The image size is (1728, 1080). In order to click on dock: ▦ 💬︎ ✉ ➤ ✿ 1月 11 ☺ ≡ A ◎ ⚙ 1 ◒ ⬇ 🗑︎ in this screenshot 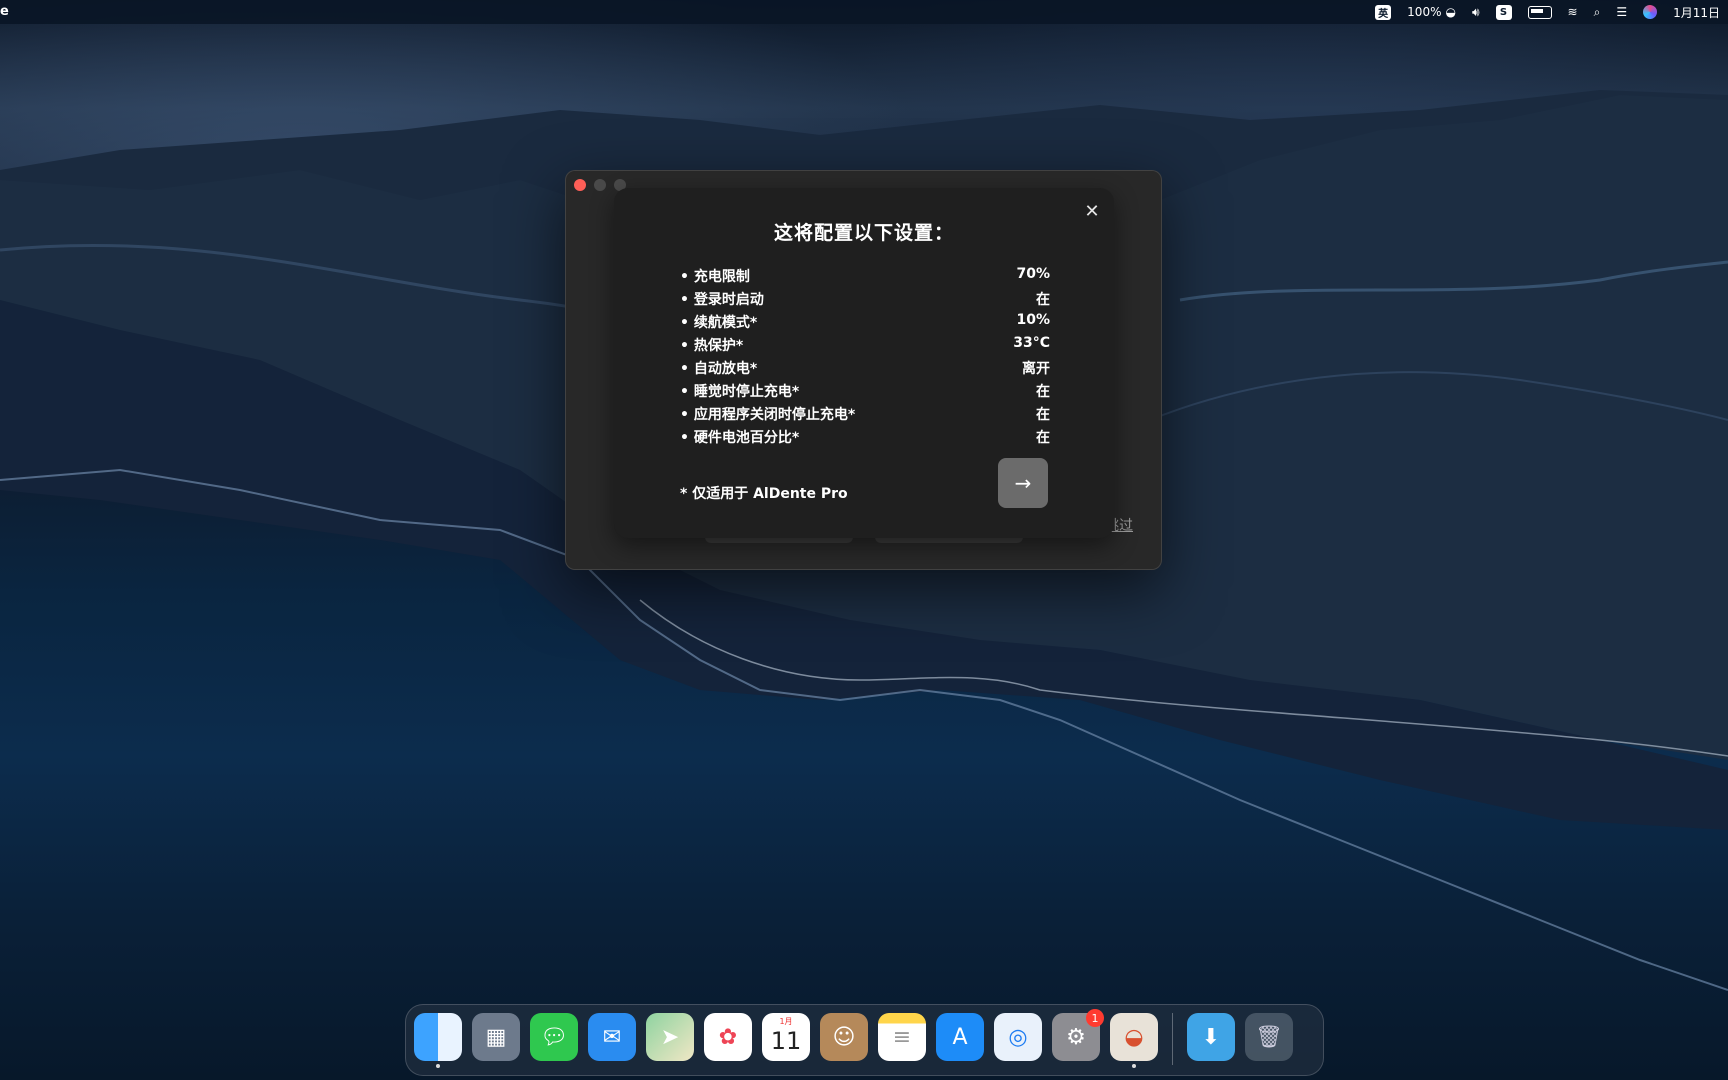, I will do `click(864, 1040)`.